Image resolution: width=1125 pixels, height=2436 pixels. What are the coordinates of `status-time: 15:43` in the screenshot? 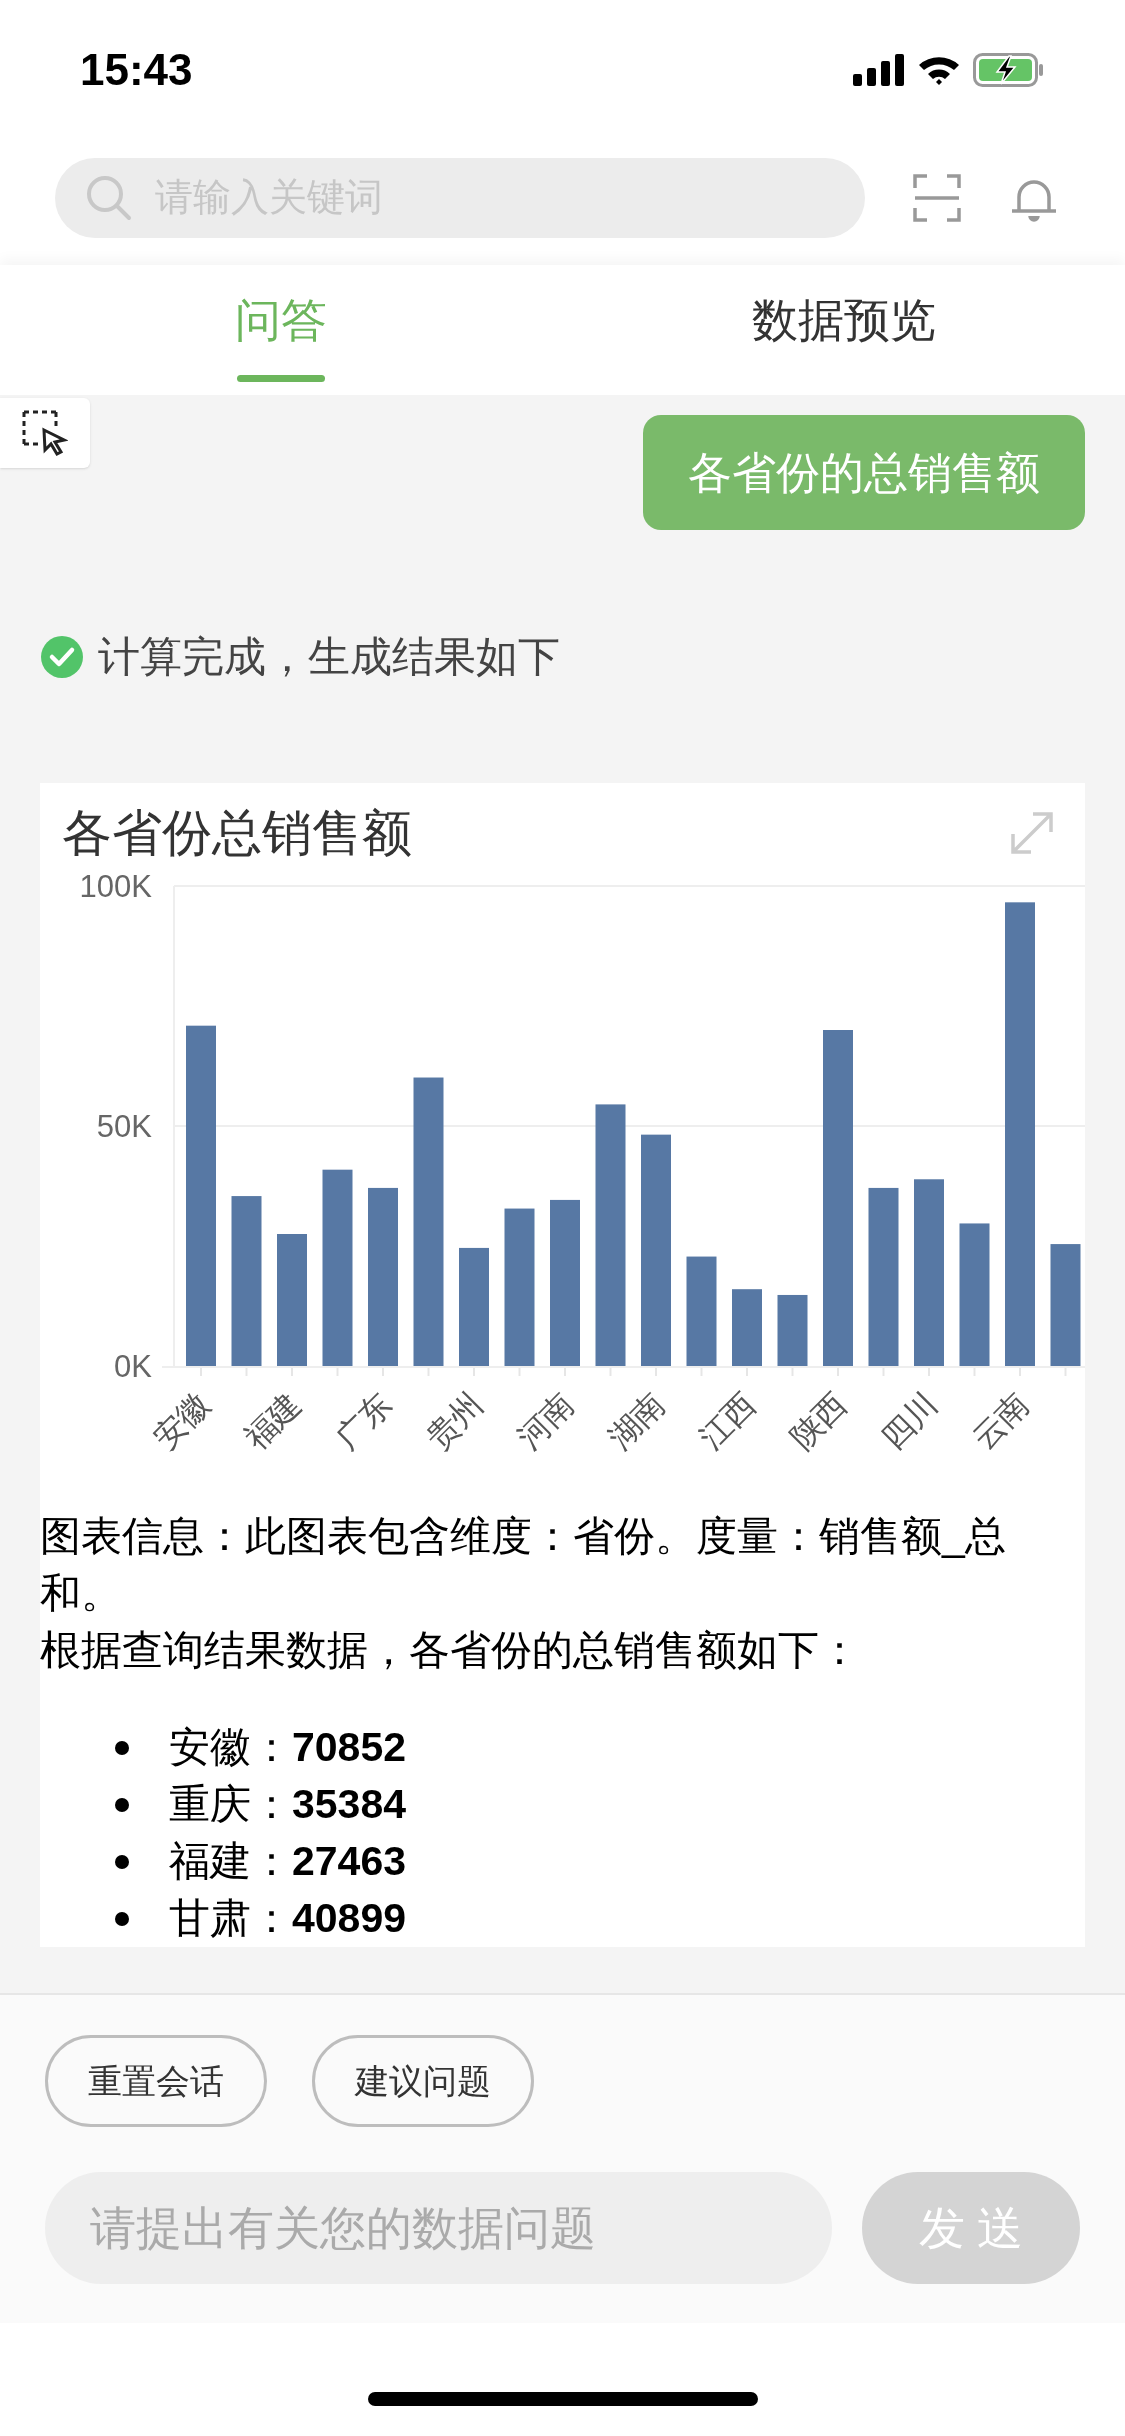 It's located at (136, 70).